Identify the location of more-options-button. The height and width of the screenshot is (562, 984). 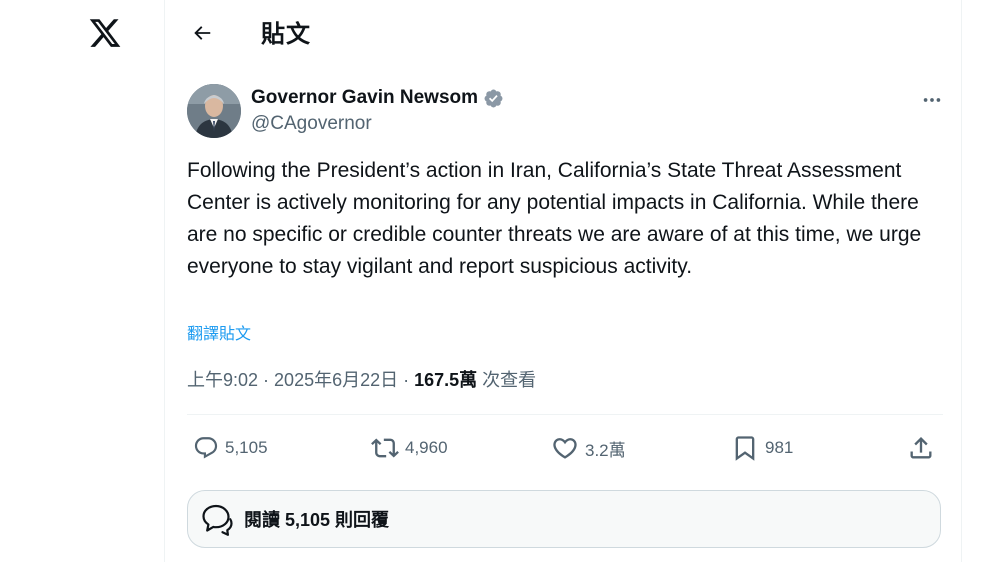
(932, 100).